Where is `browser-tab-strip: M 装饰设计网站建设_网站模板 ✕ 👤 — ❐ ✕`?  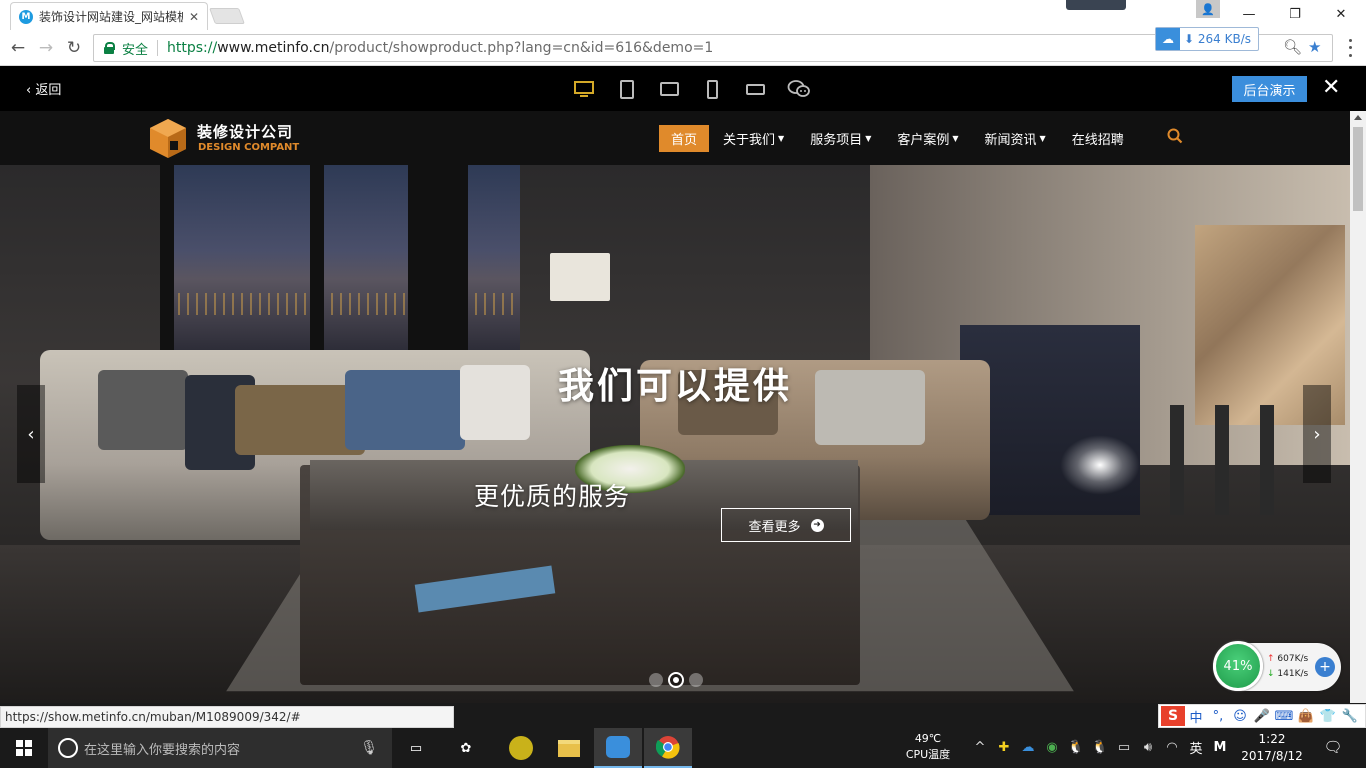
browser-tab-strip: M 装饰设计网站建设_网站模板 ✕ 👤 — ❐ ✕ is located at coordinates (683, 15).